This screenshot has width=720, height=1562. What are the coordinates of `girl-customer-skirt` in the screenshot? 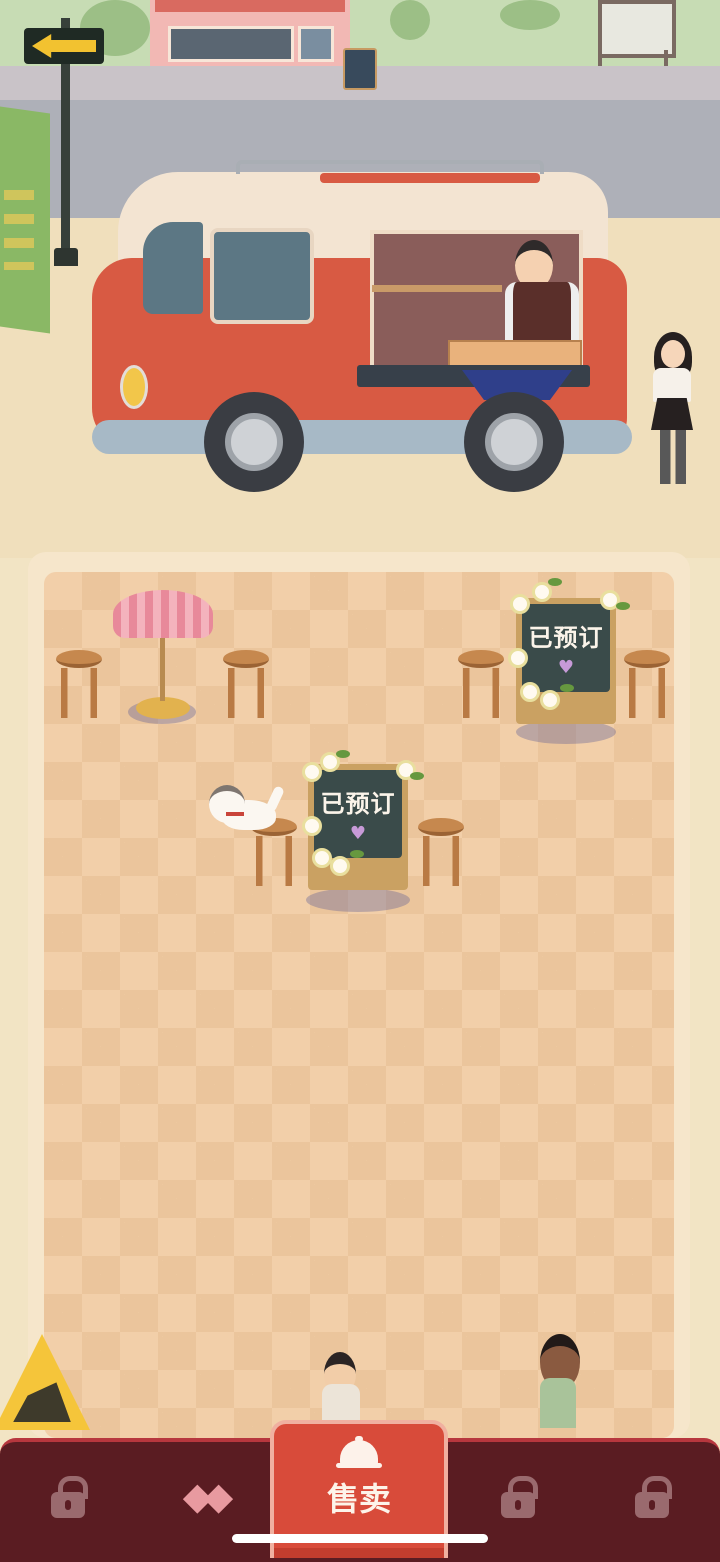 It's located at (672, 414).